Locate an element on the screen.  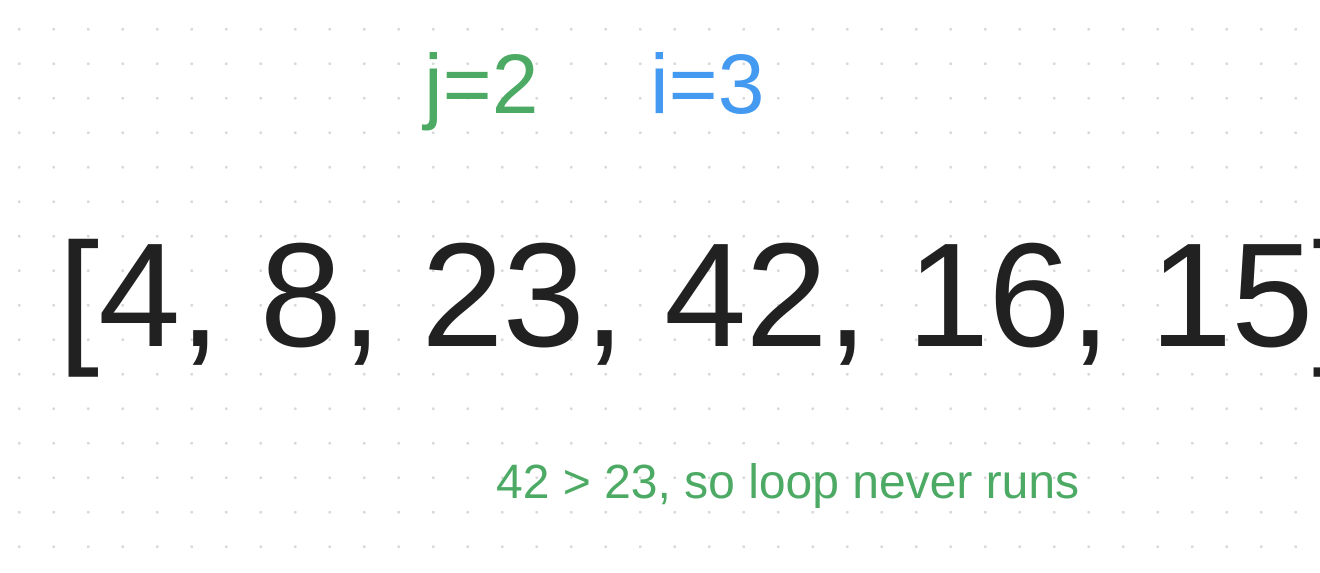
j-pointer-label: j=2 is located at coordinates (481, 84).